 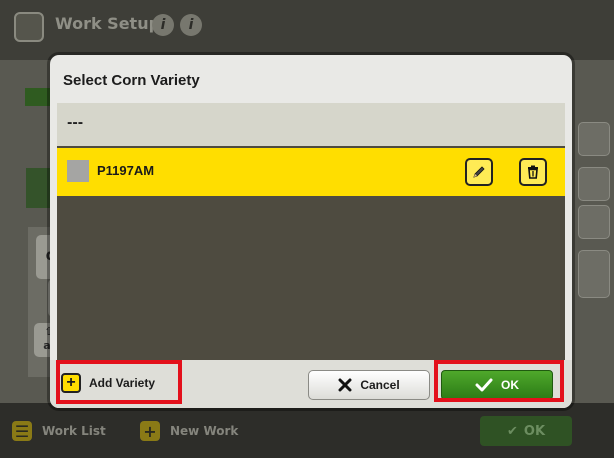 What do you see at coordinates (497, 385) in the screenshot?
I see `ok-button: OK` at bounding box center [497, 385].